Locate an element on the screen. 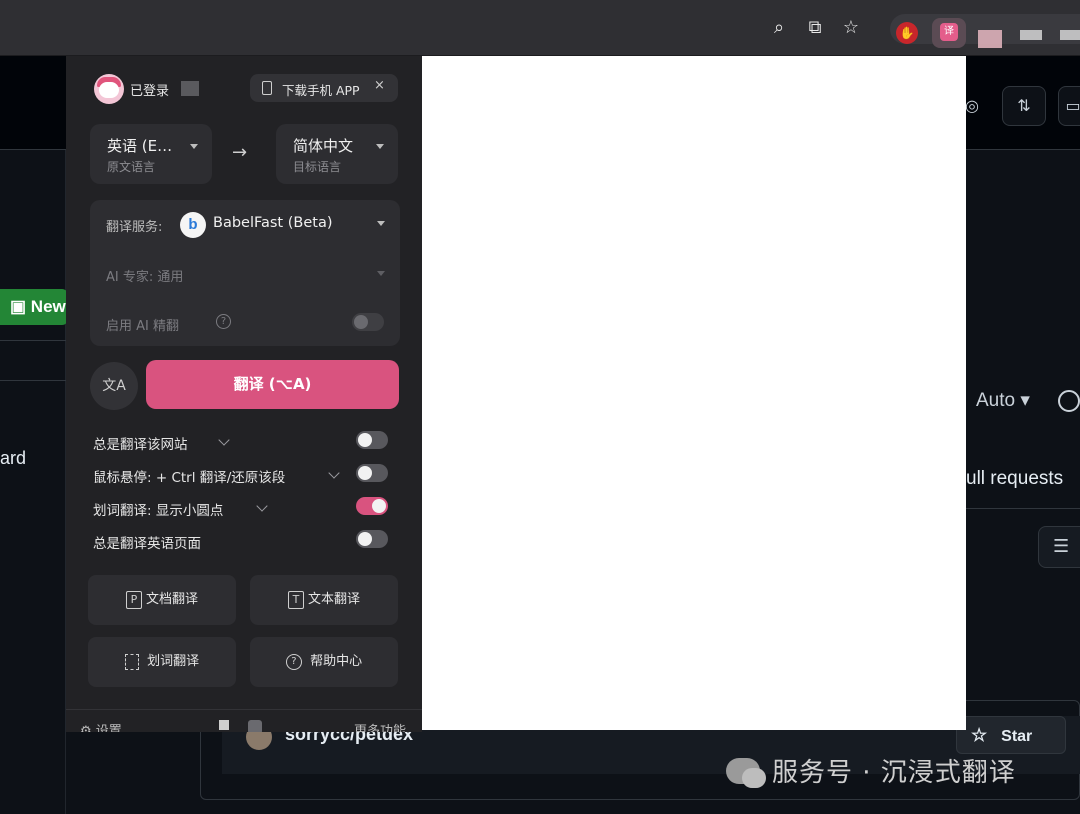  document-translate-label: 文档翻译 is located at coordinates (171, 599).